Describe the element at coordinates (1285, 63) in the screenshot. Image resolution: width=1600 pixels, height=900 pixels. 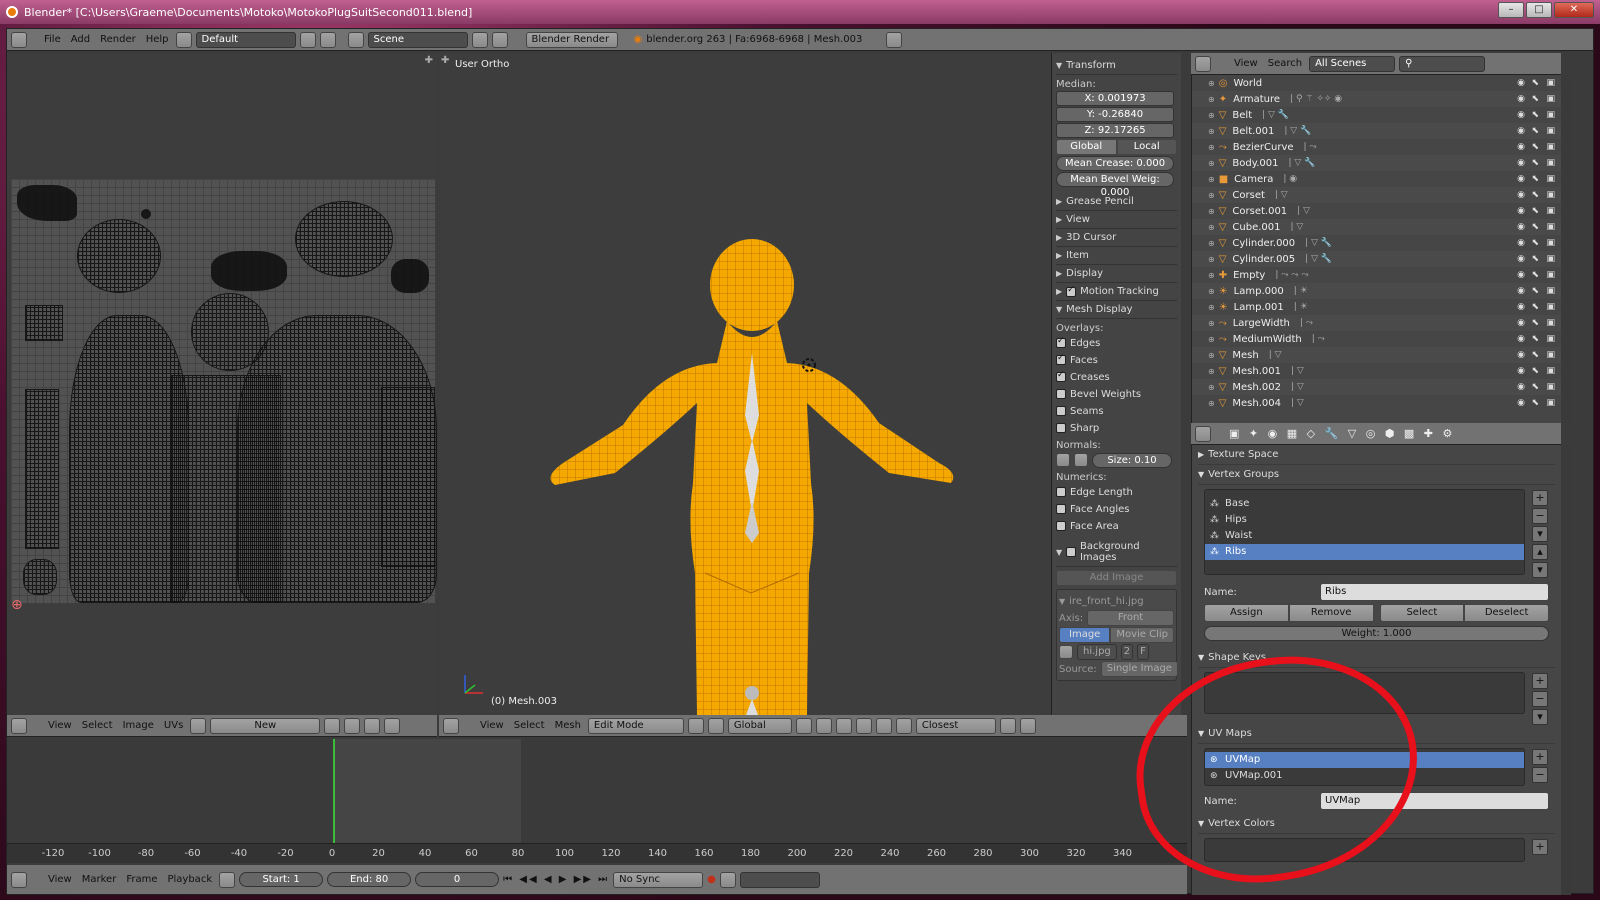
I see `outliner-menu-search: Search` at that location.